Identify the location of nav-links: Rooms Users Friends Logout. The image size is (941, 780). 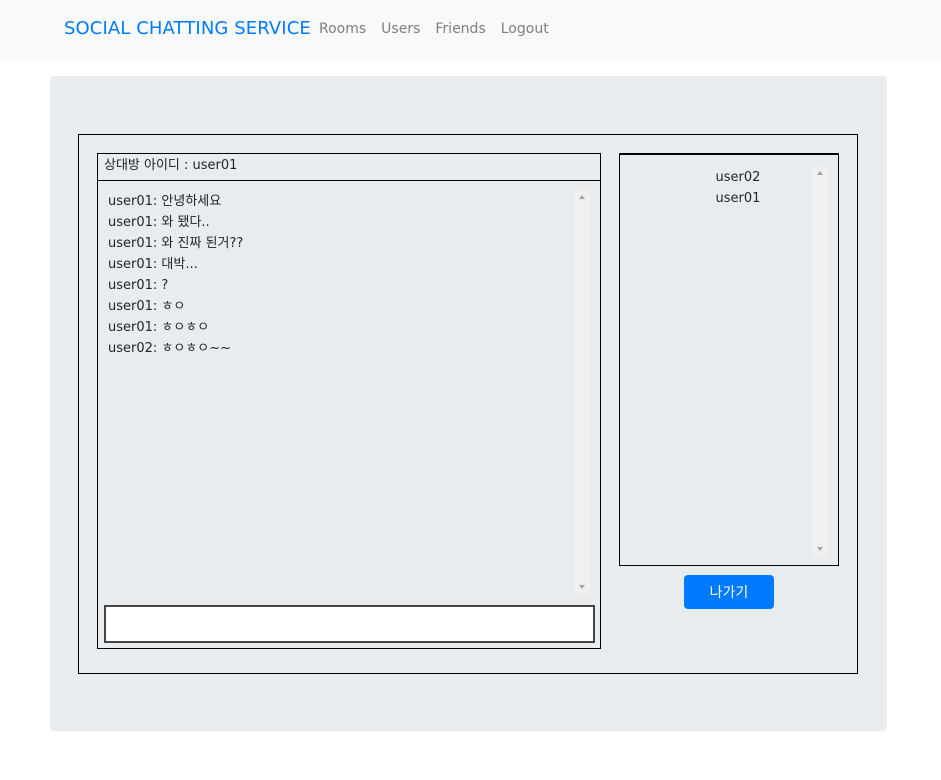
(441, 29).